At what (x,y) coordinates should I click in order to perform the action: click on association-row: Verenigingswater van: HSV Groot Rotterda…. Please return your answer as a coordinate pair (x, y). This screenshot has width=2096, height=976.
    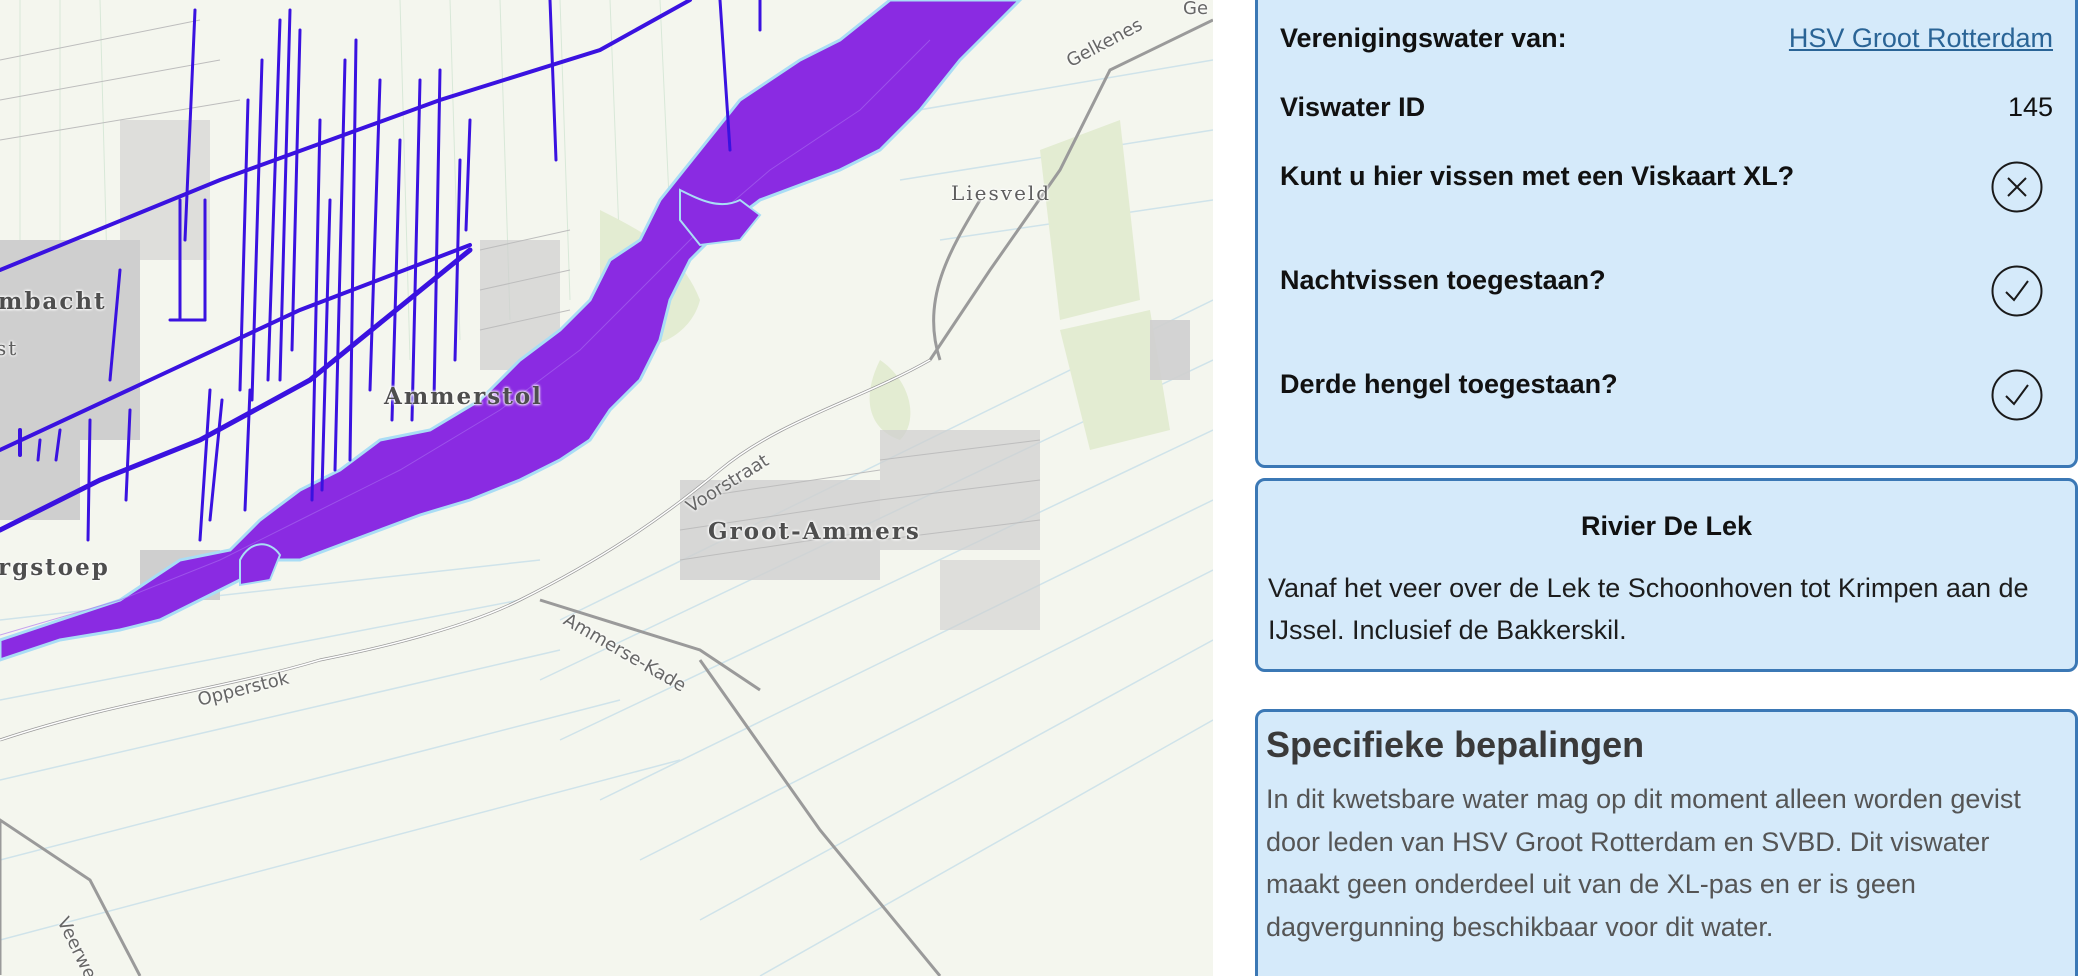
    Looking at the image, I should click on (1666, 38).